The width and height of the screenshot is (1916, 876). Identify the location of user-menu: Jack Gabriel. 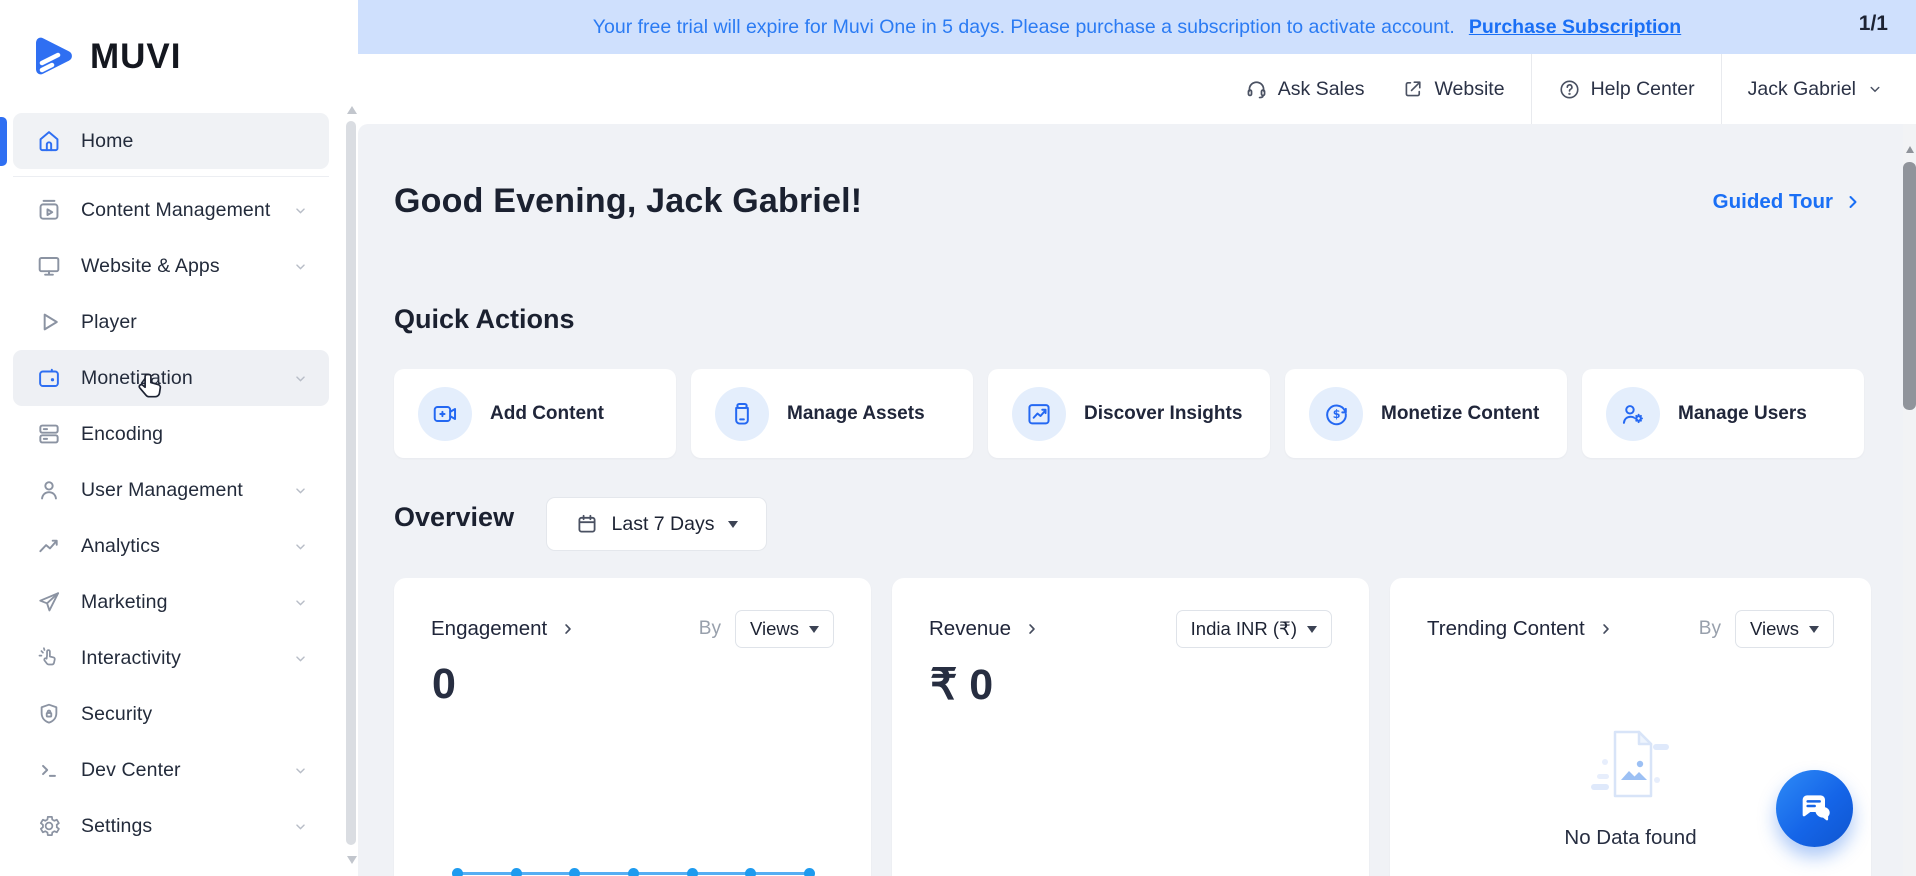
(1821, 89).